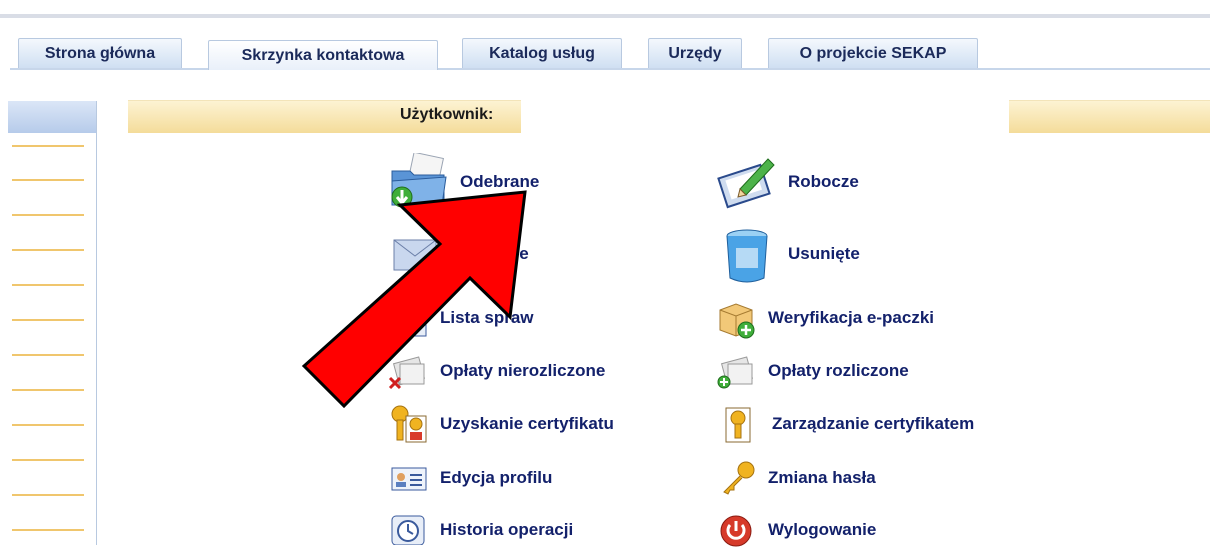 This screenshot has width=1210, height=547. I want to click on menu-zmiana-hasla: Zmiana hasła, so click(821, 478).